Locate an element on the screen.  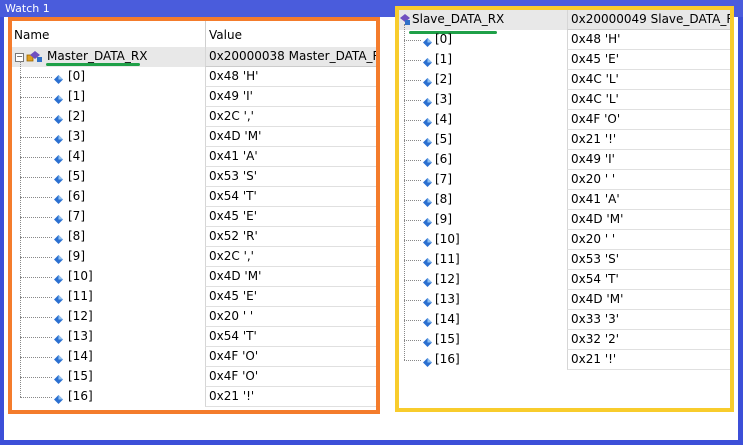
item-index: [10] is located at coordinates (447, 239).